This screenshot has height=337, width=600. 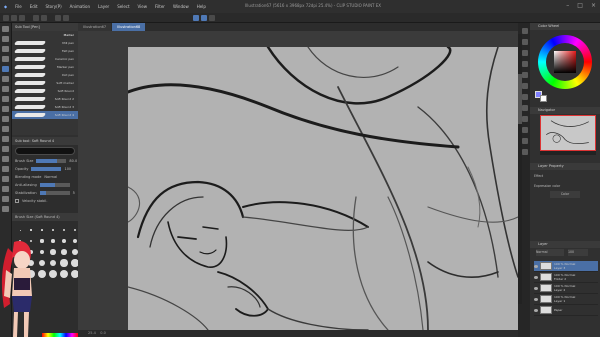 What do you see at coordinates (5, 69) in the screenshot?
I see `pen-tool-icon` at bounding box center [5, 69].